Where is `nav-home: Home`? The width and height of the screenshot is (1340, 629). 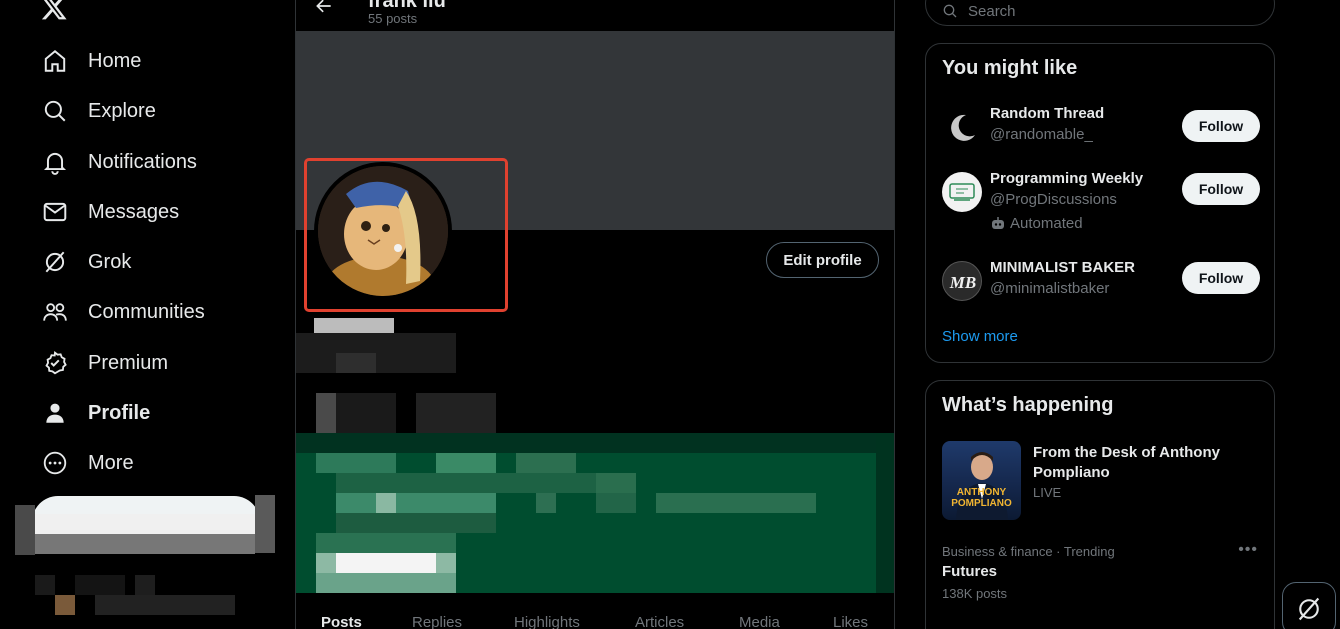 nav-home: Home is located at coordinates (91, 61).